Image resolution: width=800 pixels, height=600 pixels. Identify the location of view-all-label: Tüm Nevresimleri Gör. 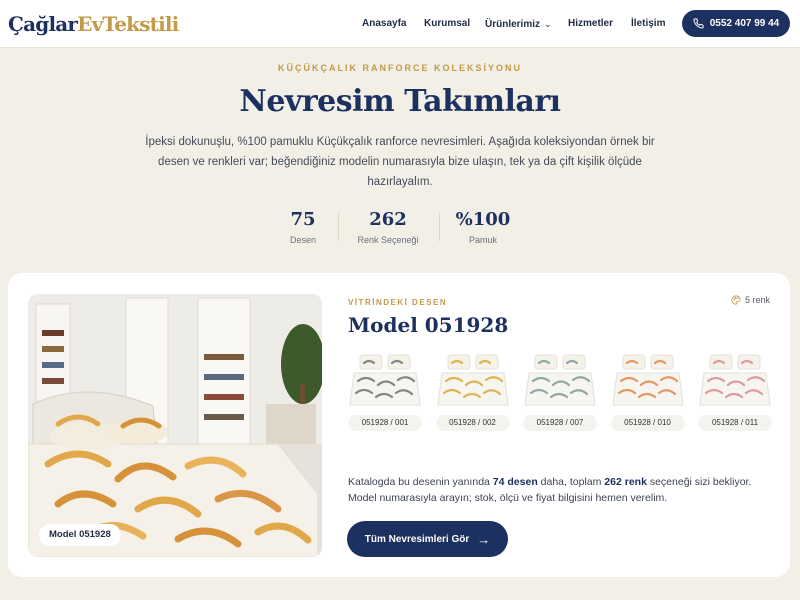
(417, 539).